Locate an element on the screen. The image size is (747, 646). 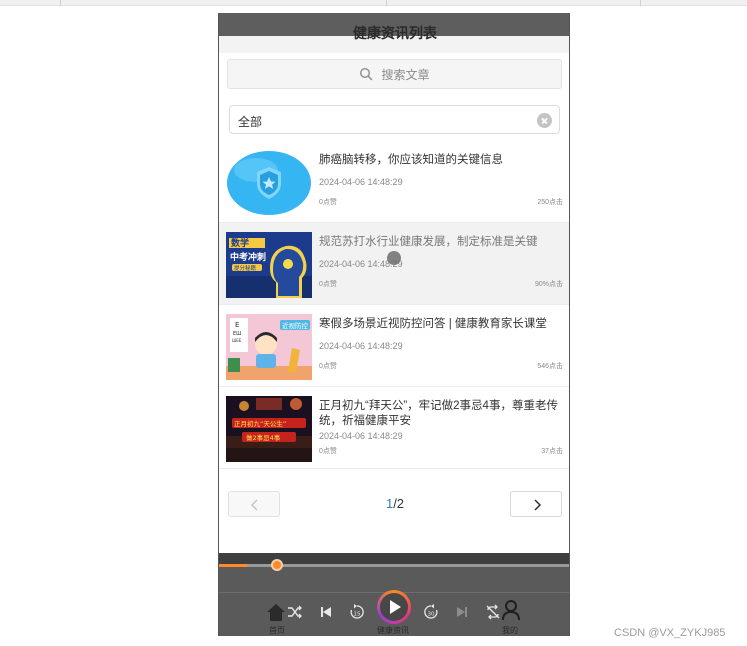
browser-top-strip is located at coordinates (373, 3).